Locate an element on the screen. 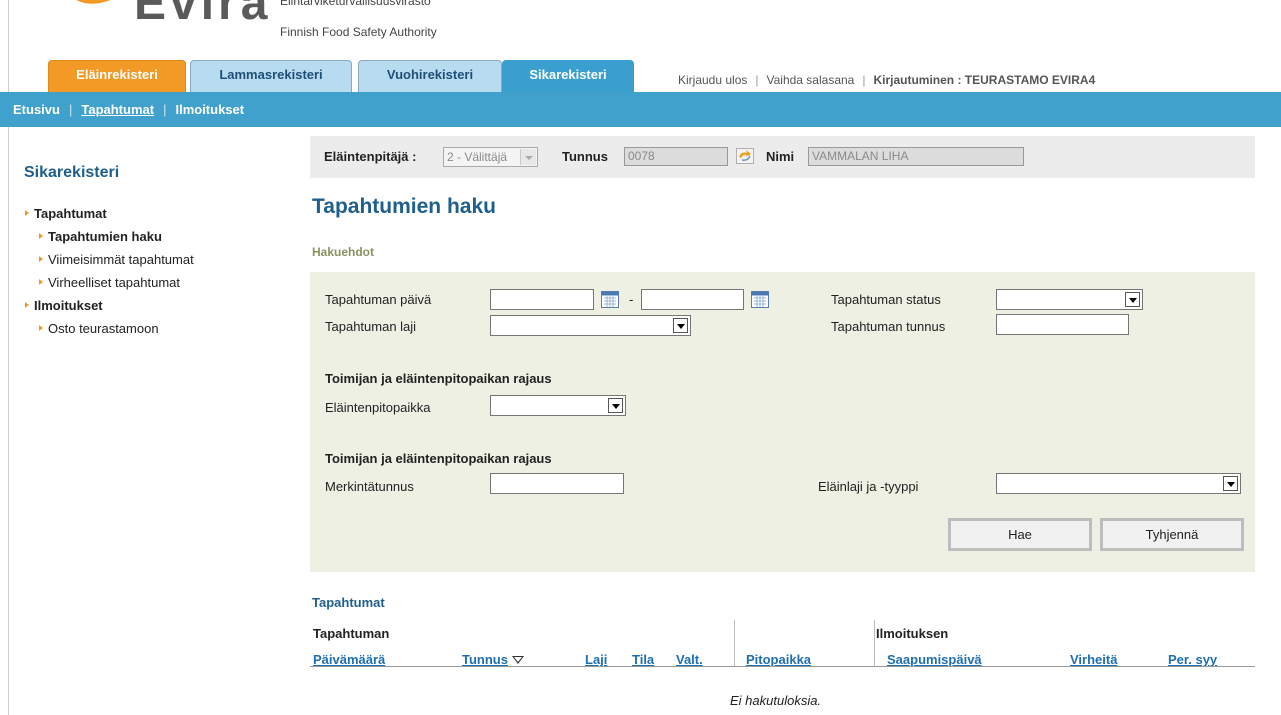 This screenshot has width=1281, height=715. sidebar-item-tapahtumien-haku: Tapahtumien haku is located at coordinates (144, 236).